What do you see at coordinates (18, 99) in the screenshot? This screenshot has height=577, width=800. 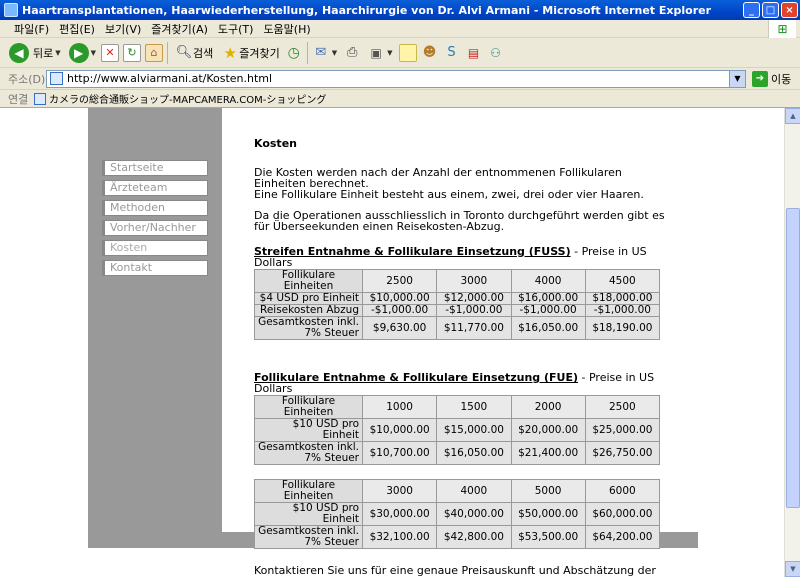 I see `links-label: 연결` at bounding box center [18, 99].